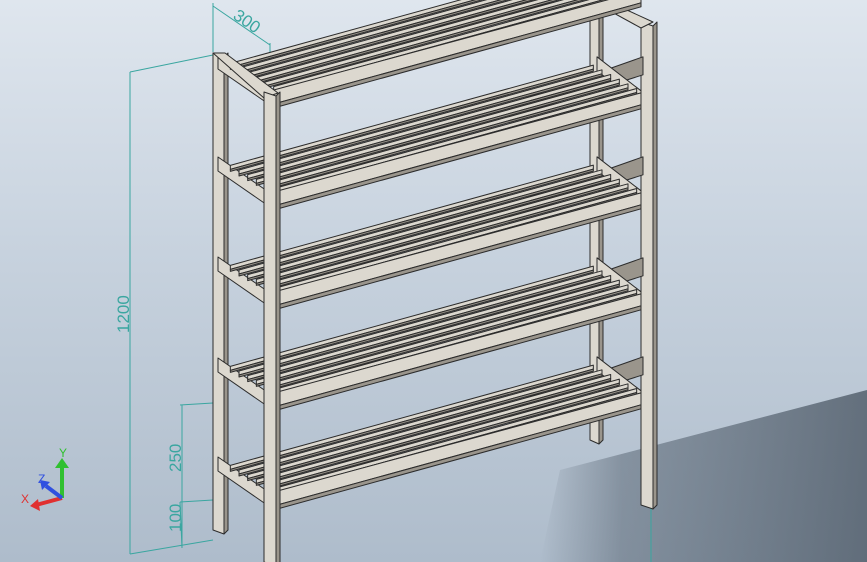  What do you see at coordinates (175, 458) in the screenshot?
I see `dimension-shelf-spacing-label: 250` at bounding box center [175, 458].